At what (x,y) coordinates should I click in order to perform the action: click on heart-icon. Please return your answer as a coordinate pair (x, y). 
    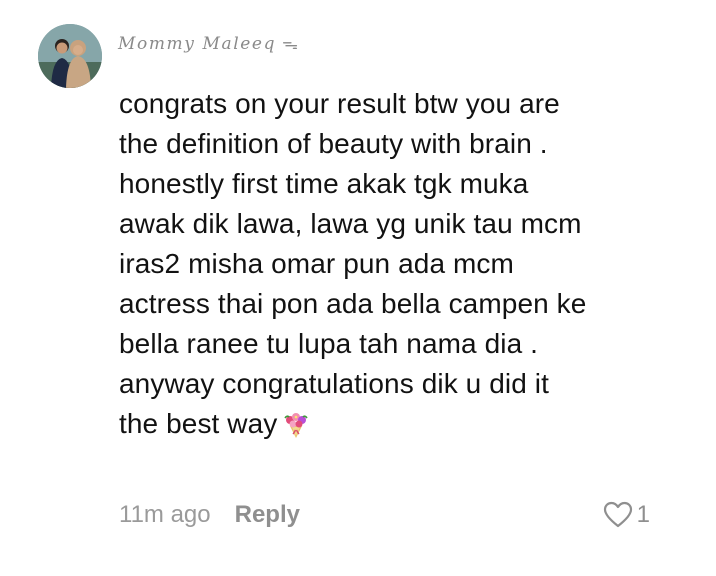
    Looking at the image, I should click on (618, 515).